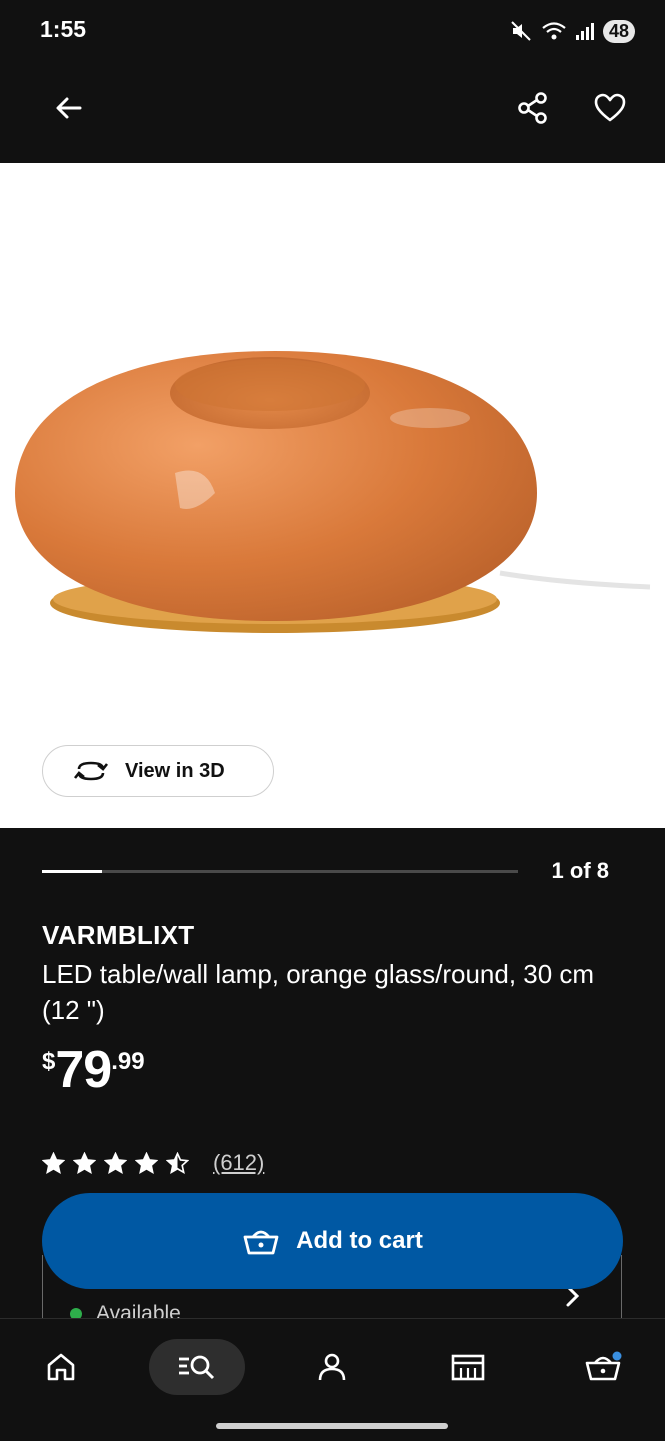  Describe the element at coordinates (572, 31) in the screenshot. I see `status-icons: 48` at that location.